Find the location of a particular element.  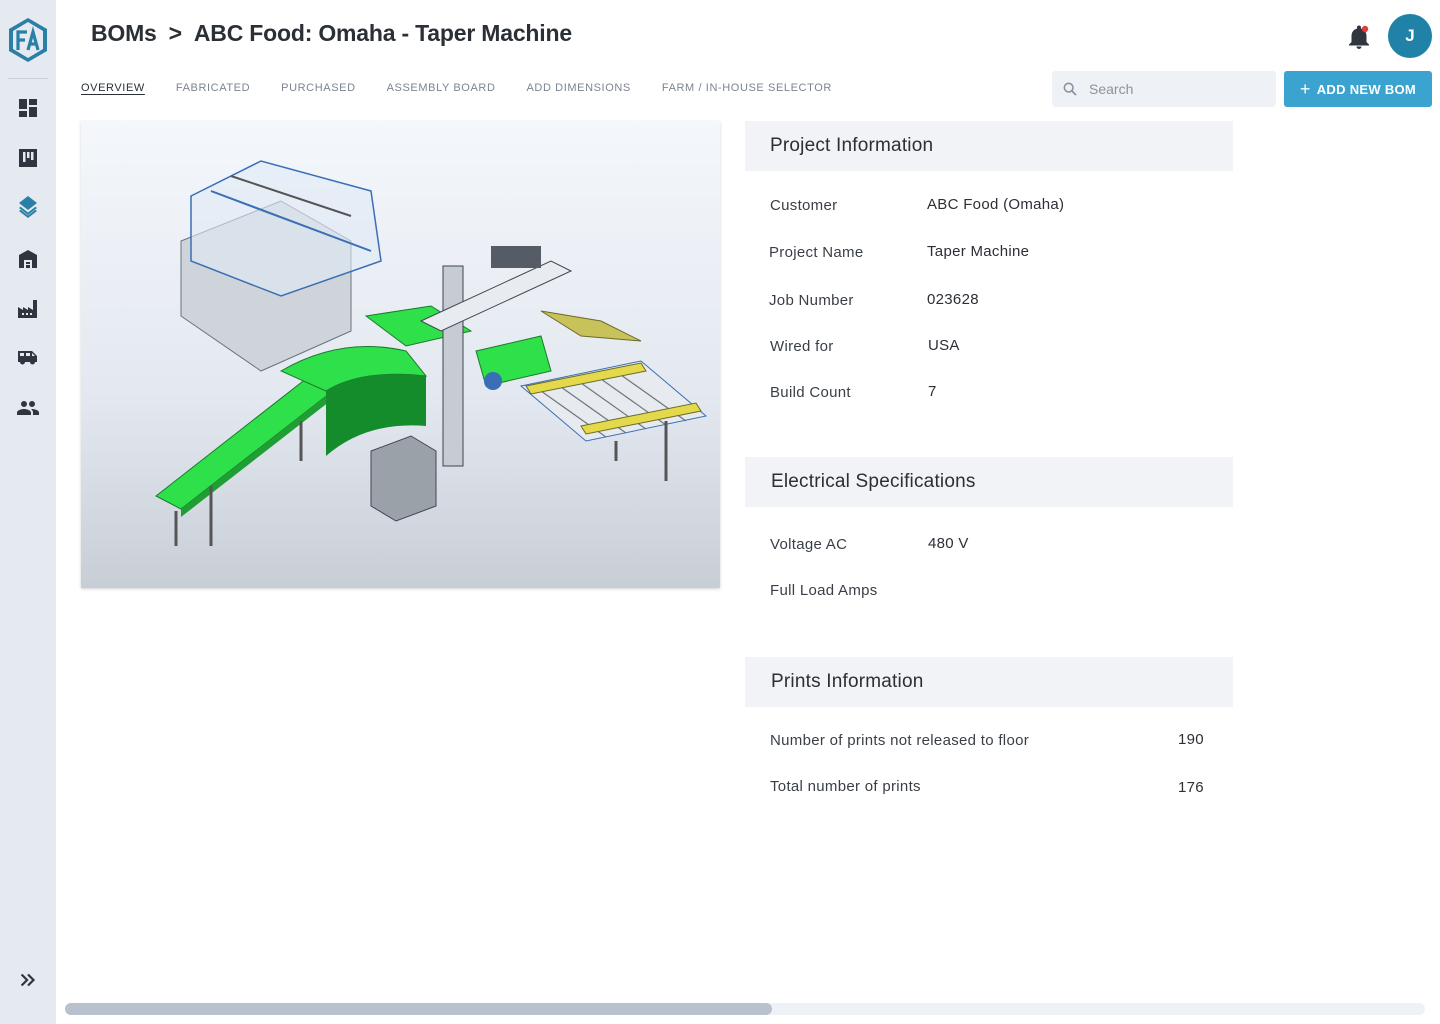

job-number-label: Job Number is located at coordinates (811, 300).